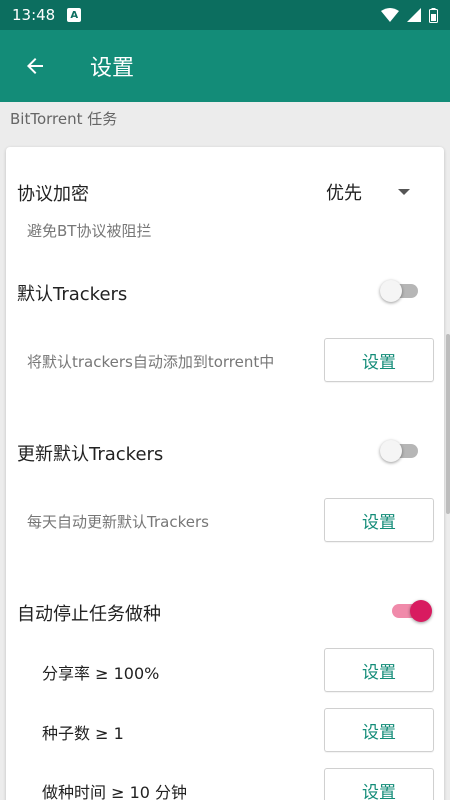  What do you see at coordinates (90, 454) in the screenshot?
I see `update-trackers-label: 更新默认Trackers` at bounding box center [90, 454].